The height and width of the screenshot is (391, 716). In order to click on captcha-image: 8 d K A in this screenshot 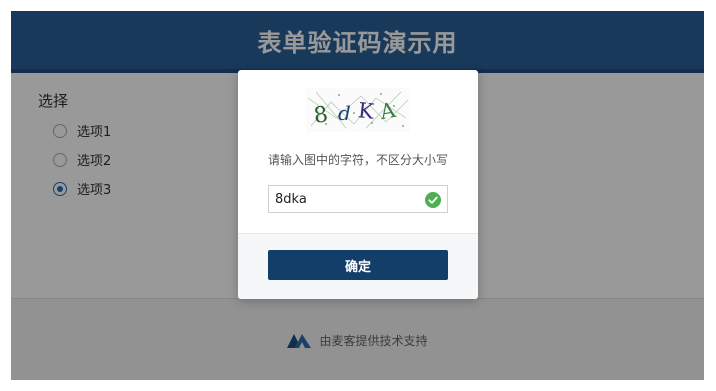, I will do `click(358, 110)`.